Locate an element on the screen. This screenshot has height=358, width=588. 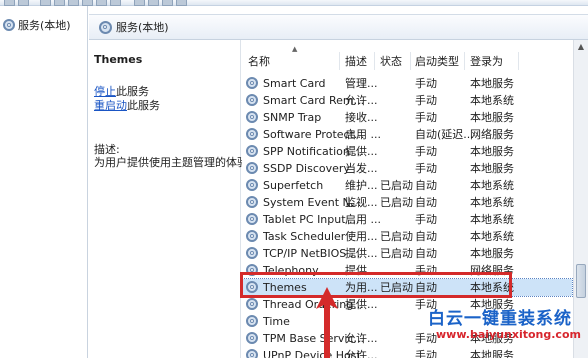
column-name: 名称 is located at coordinates (259, 62).